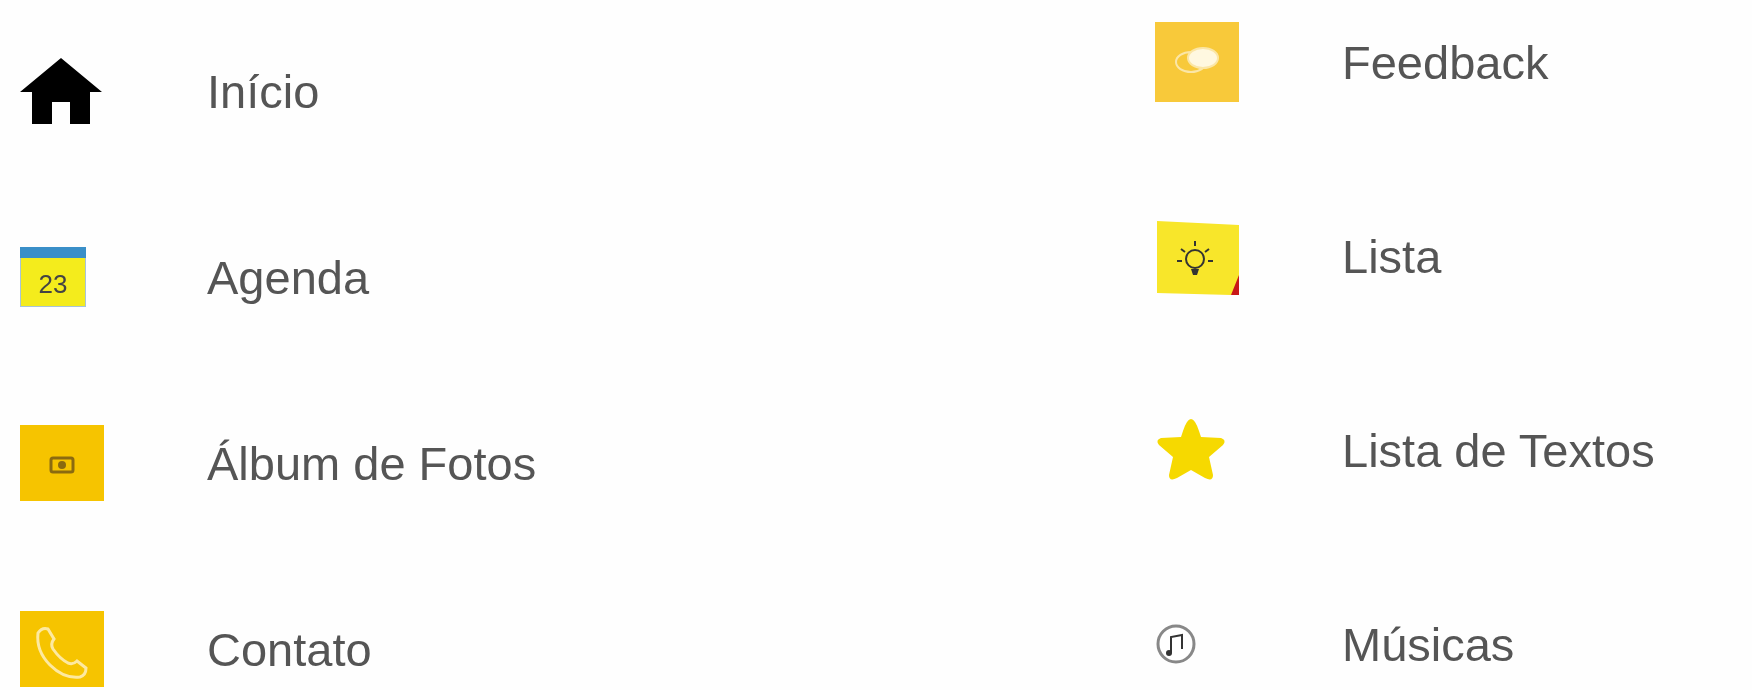  Describe the element at coordinates (170, 91) in the screenshot. I see `menu-item: Início` at that location.